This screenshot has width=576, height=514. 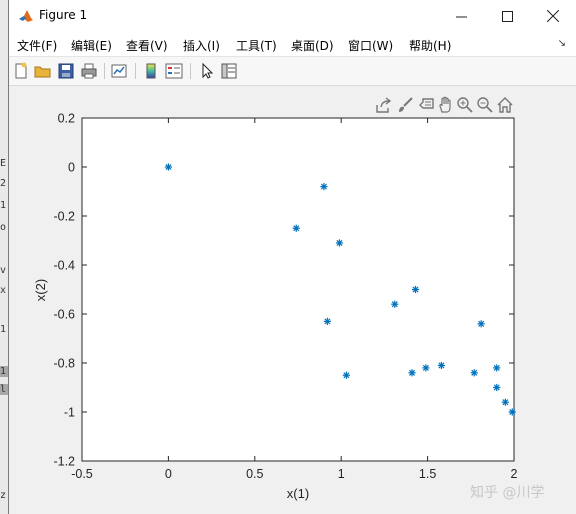 What do you see at coordinates (514, 474) in the screenshot?
I see `x-tick-label: 2` at bounding box center [514, 474].